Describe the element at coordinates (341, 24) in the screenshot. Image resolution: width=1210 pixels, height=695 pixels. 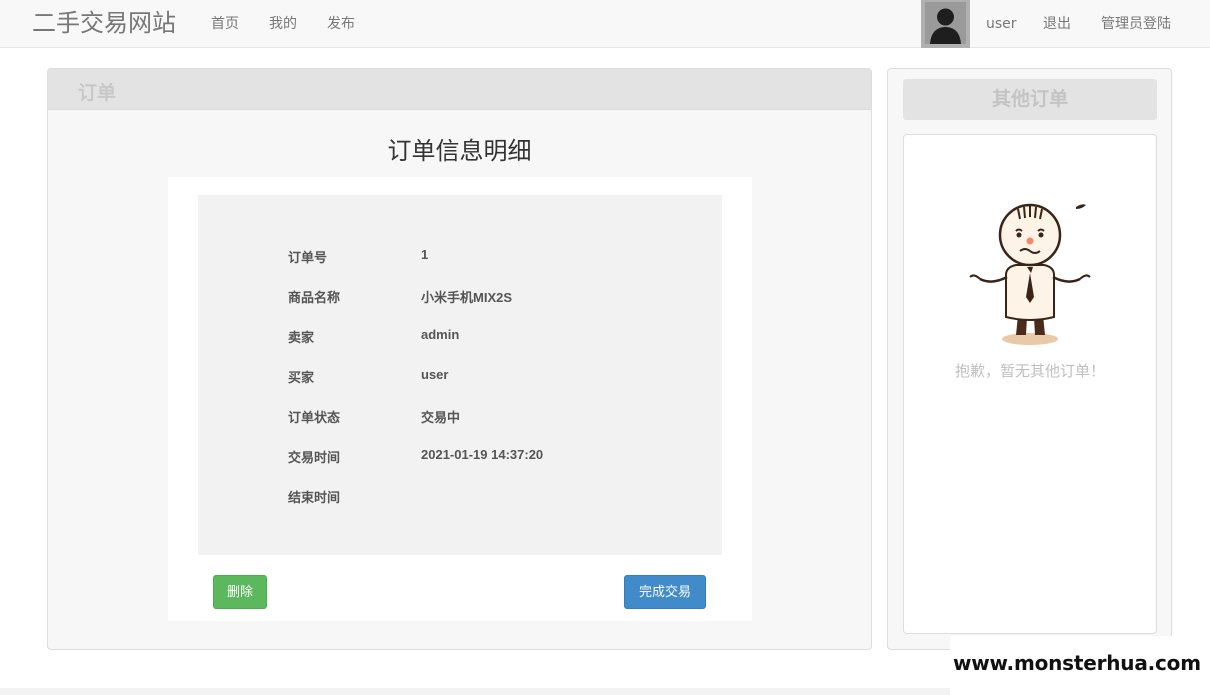
I see `nav-link-publish: 发布` at that location.